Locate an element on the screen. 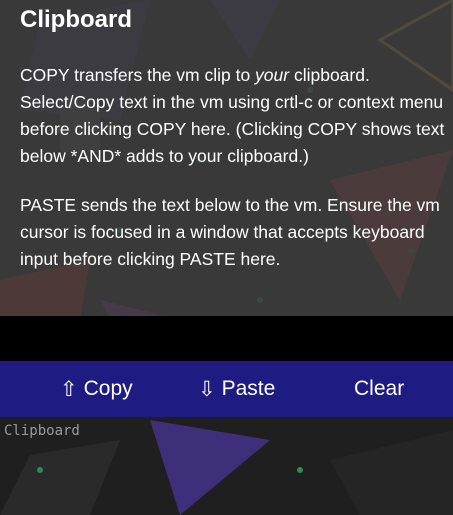 This screenshot has height=515, width=453. download-arrow-icon: ⇩ is located at coordinates (207, 389).